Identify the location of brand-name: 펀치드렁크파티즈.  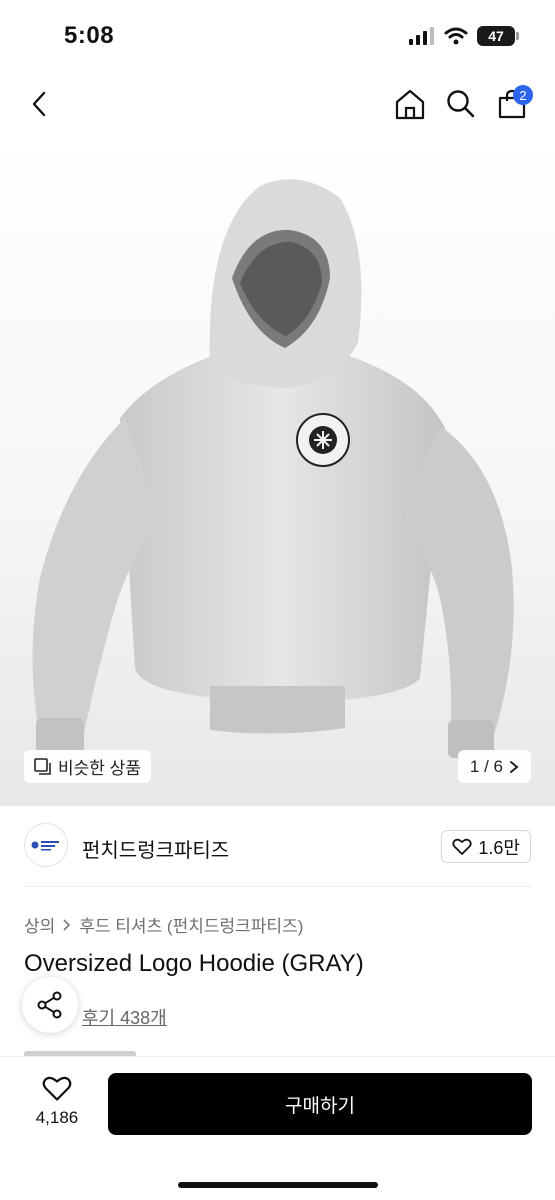
(155, 848).